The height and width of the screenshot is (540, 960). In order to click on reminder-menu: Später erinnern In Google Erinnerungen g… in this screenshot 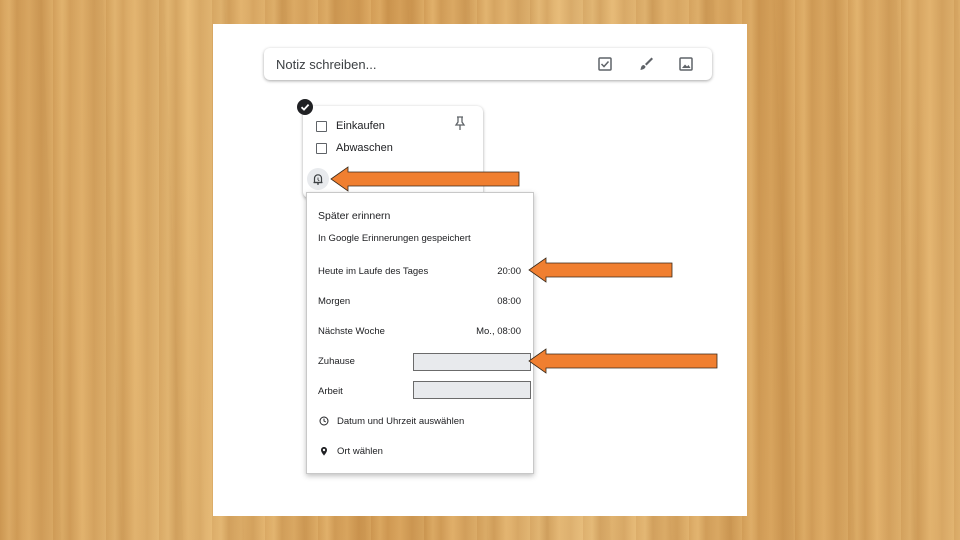, I will do `click(420, 333)`.